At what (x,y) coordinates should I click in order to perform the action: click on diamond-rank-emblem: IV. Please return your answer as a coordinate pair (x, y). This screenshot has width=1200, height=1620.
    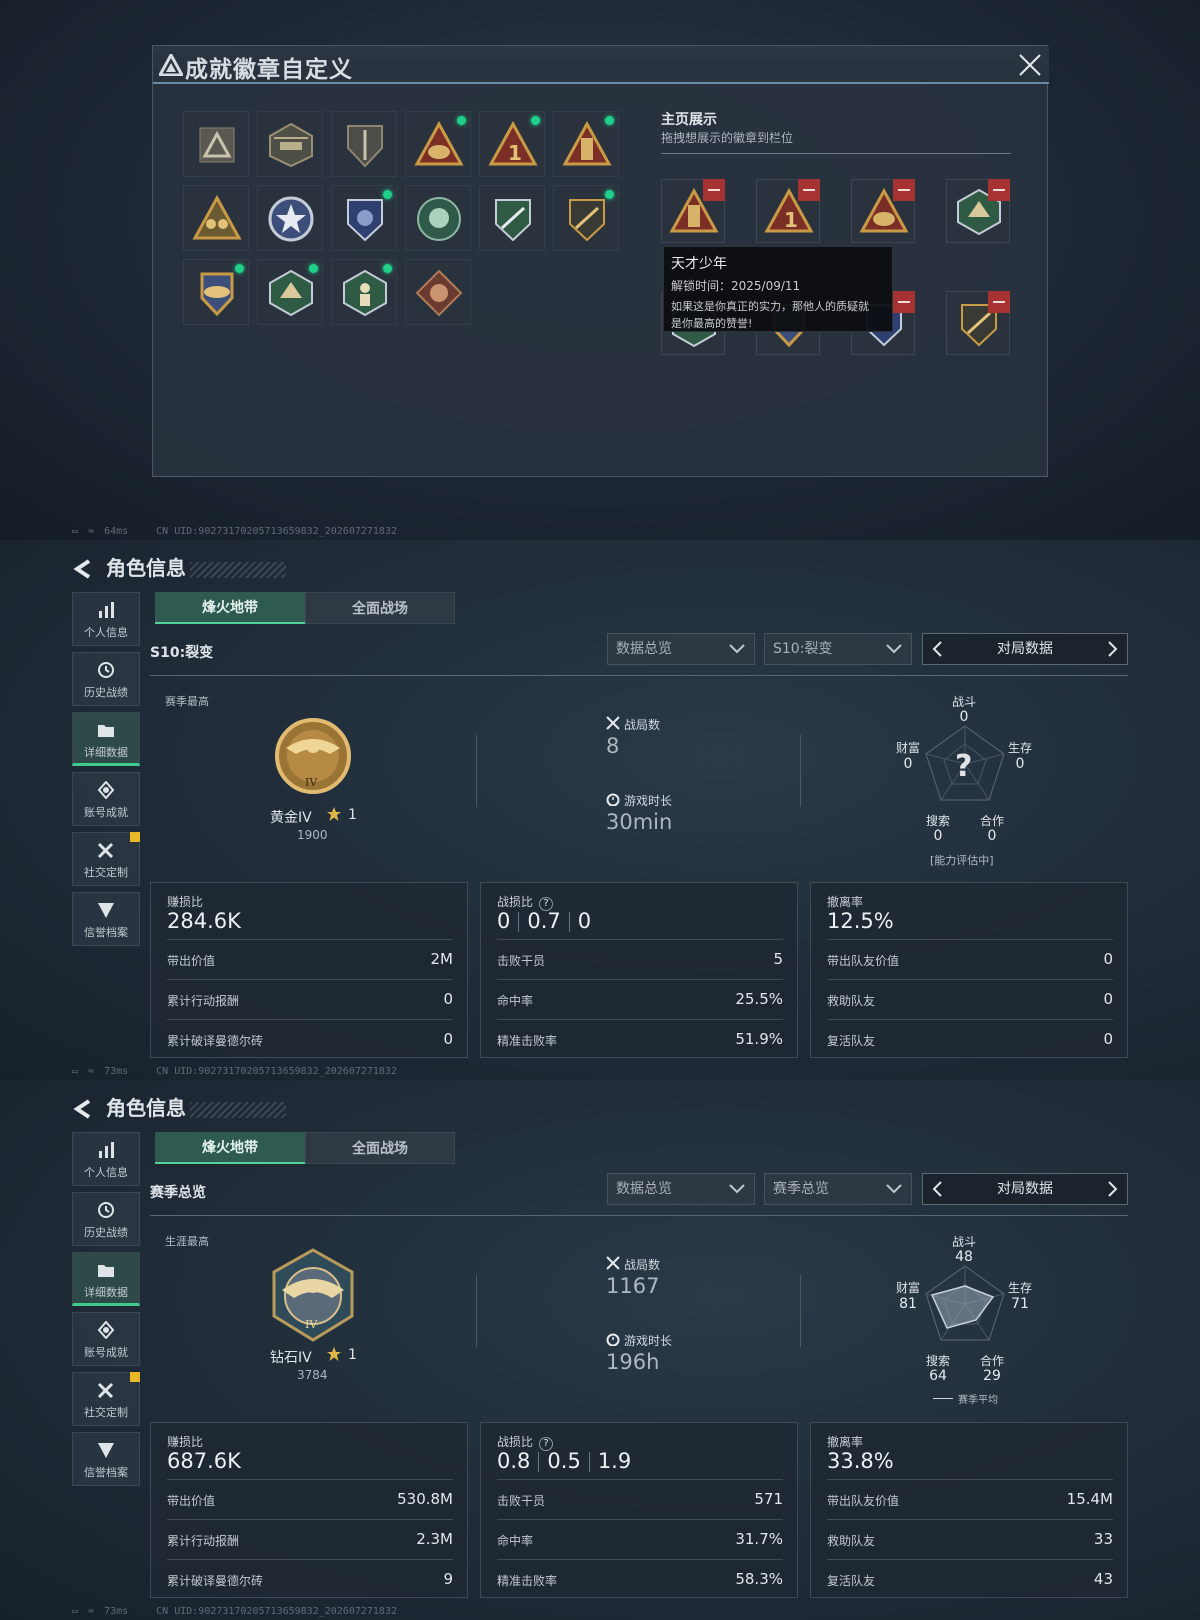
    Looking at the image, I should click on (313, 1295).